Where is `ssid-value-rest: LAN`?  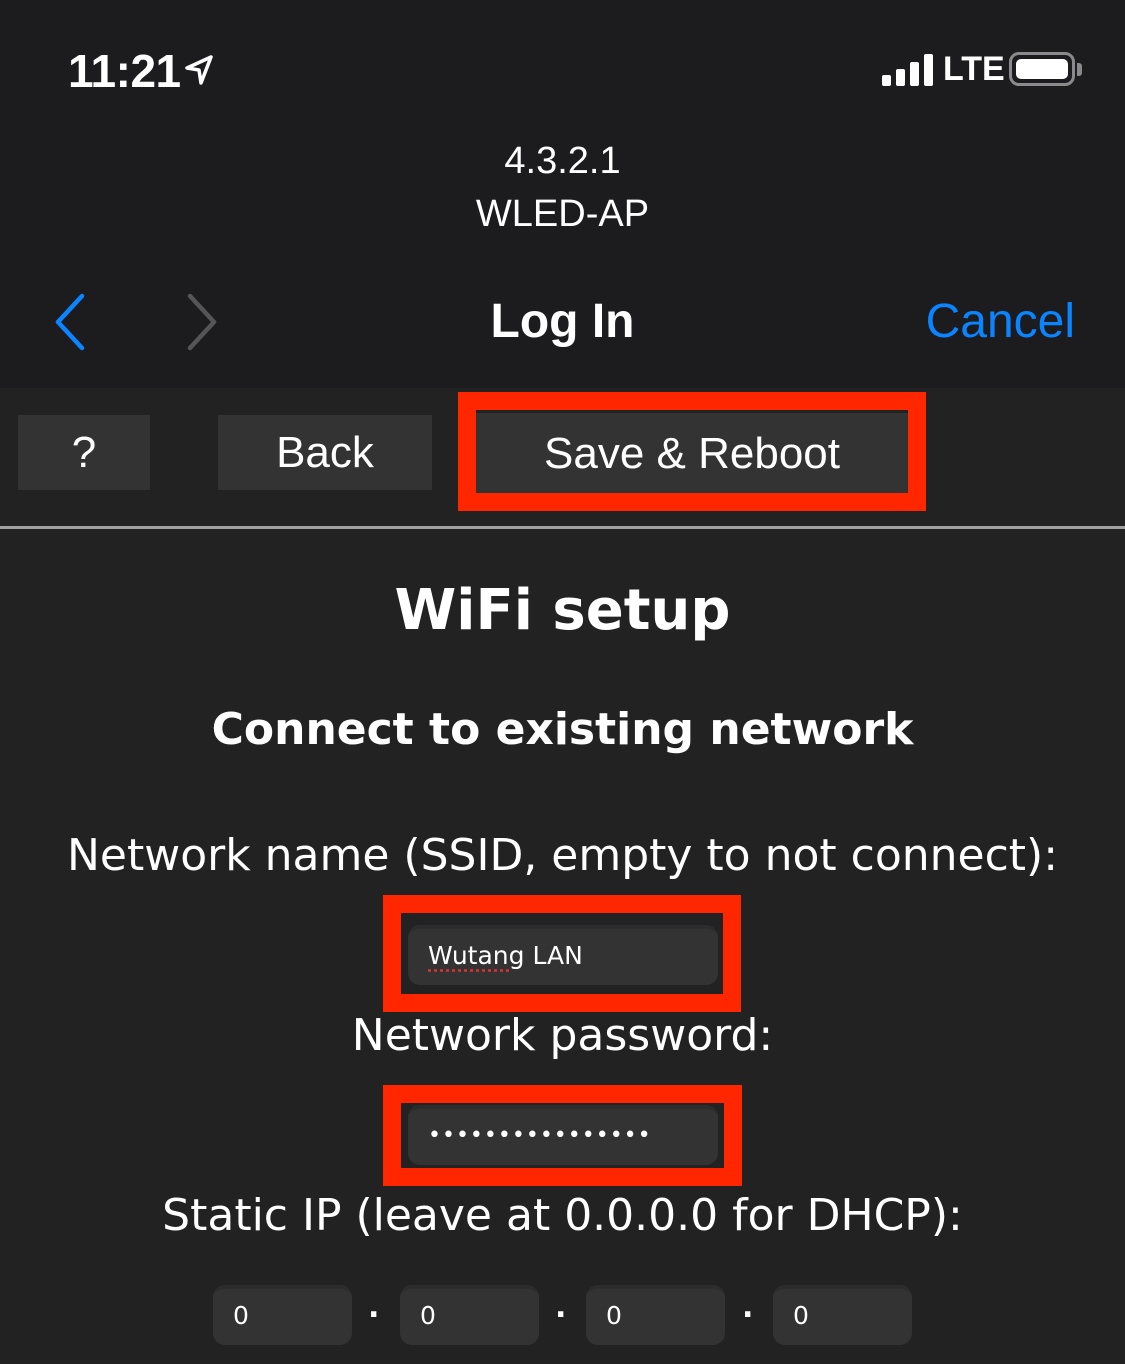
ssid-value-rest: LAN is located at coordinates (553, 955).